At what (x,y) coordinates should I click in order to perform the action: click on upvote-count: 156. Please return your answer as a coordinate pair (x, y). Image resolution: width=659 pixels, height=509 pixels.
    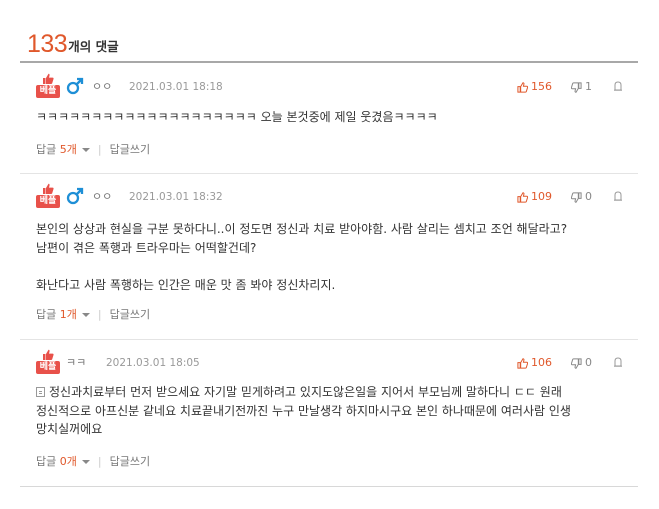
    Looking at the image, I should click on (541, 86).